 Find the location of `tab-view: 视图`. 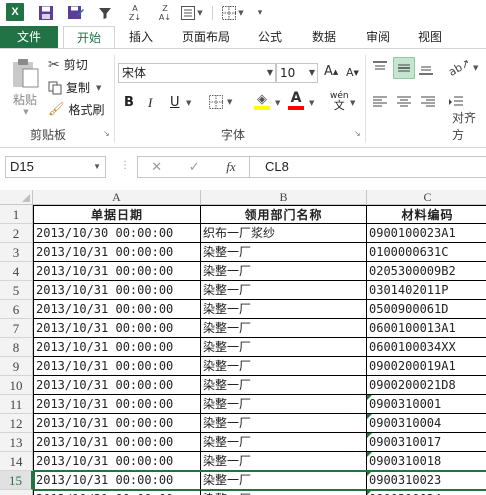

tab-view: 视图 is located at coordinates (430, 37).